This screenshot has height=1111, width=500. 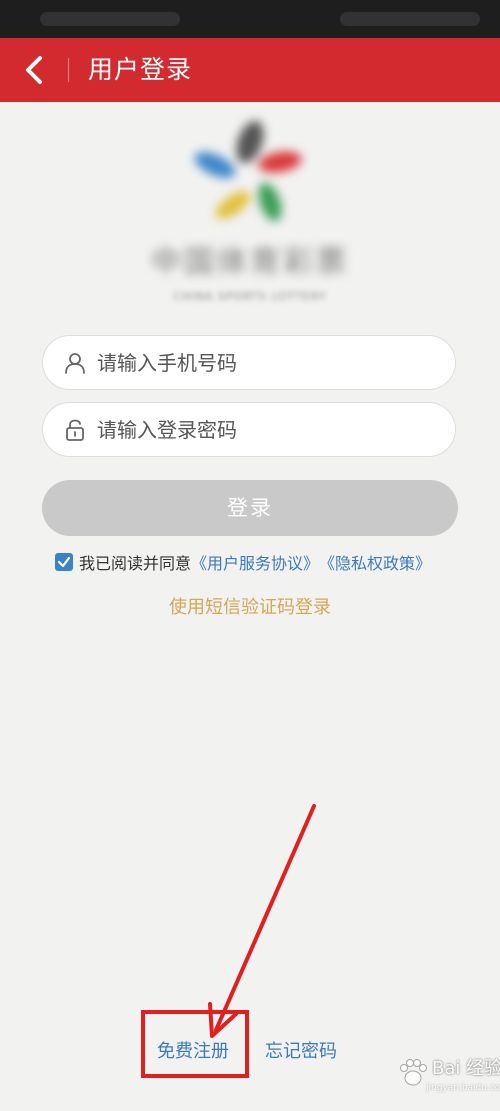 I want to click on logo-text: 中国体育彩票, so click(x=250, y=262).